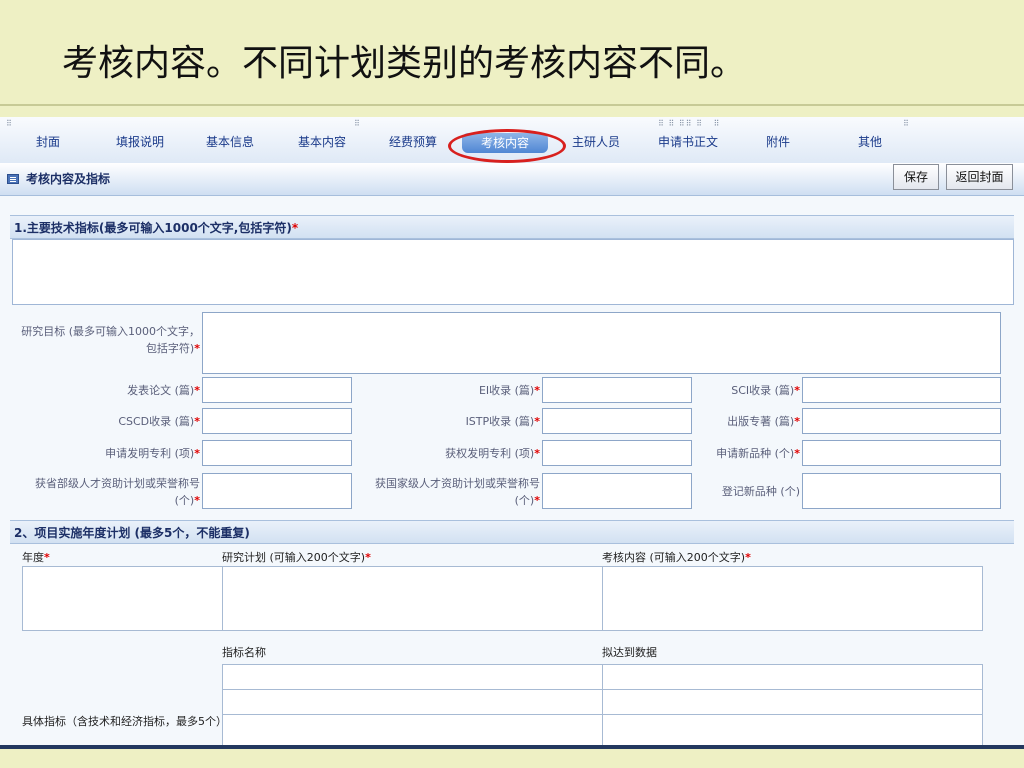 The image size is (1024, 768). What do you see at coordinates (505, 143) in the screenshot?
I see `tab-assessment: 考核内容` at bounding box center [505, 143].